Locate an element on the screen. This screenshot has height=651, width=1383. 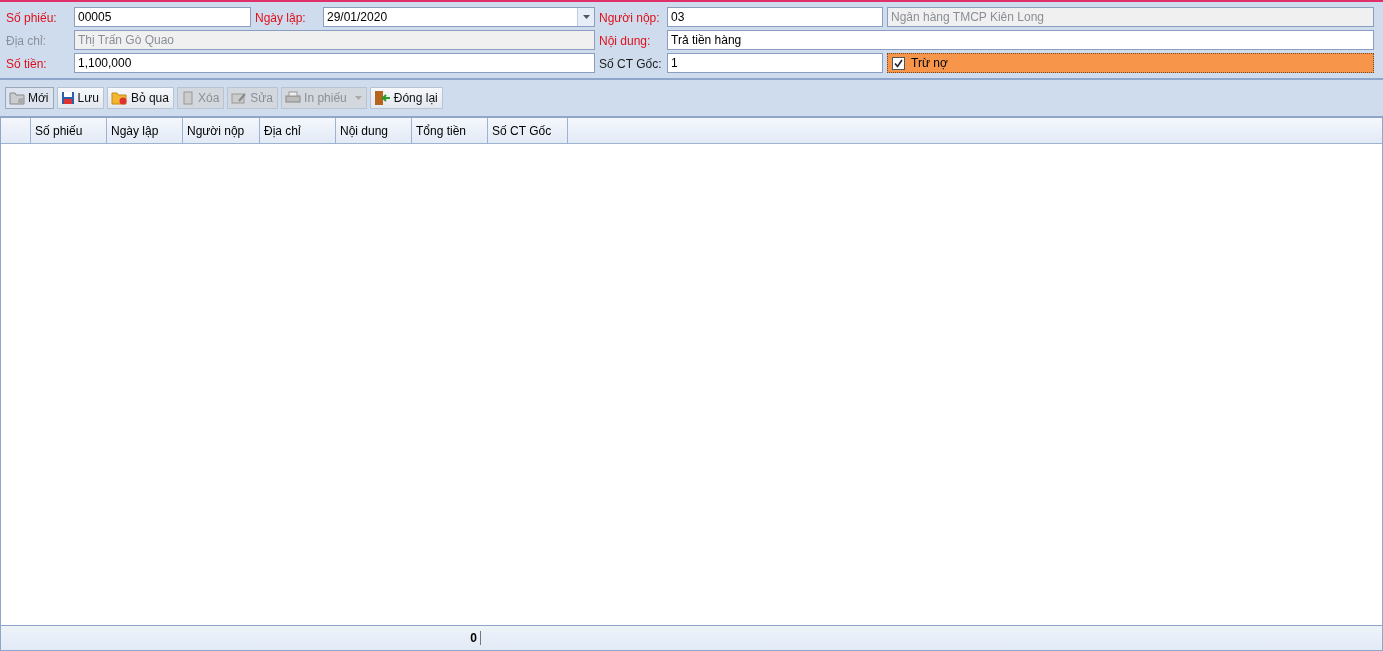
column-header: Người nộp is located at coordinates (221, 130).